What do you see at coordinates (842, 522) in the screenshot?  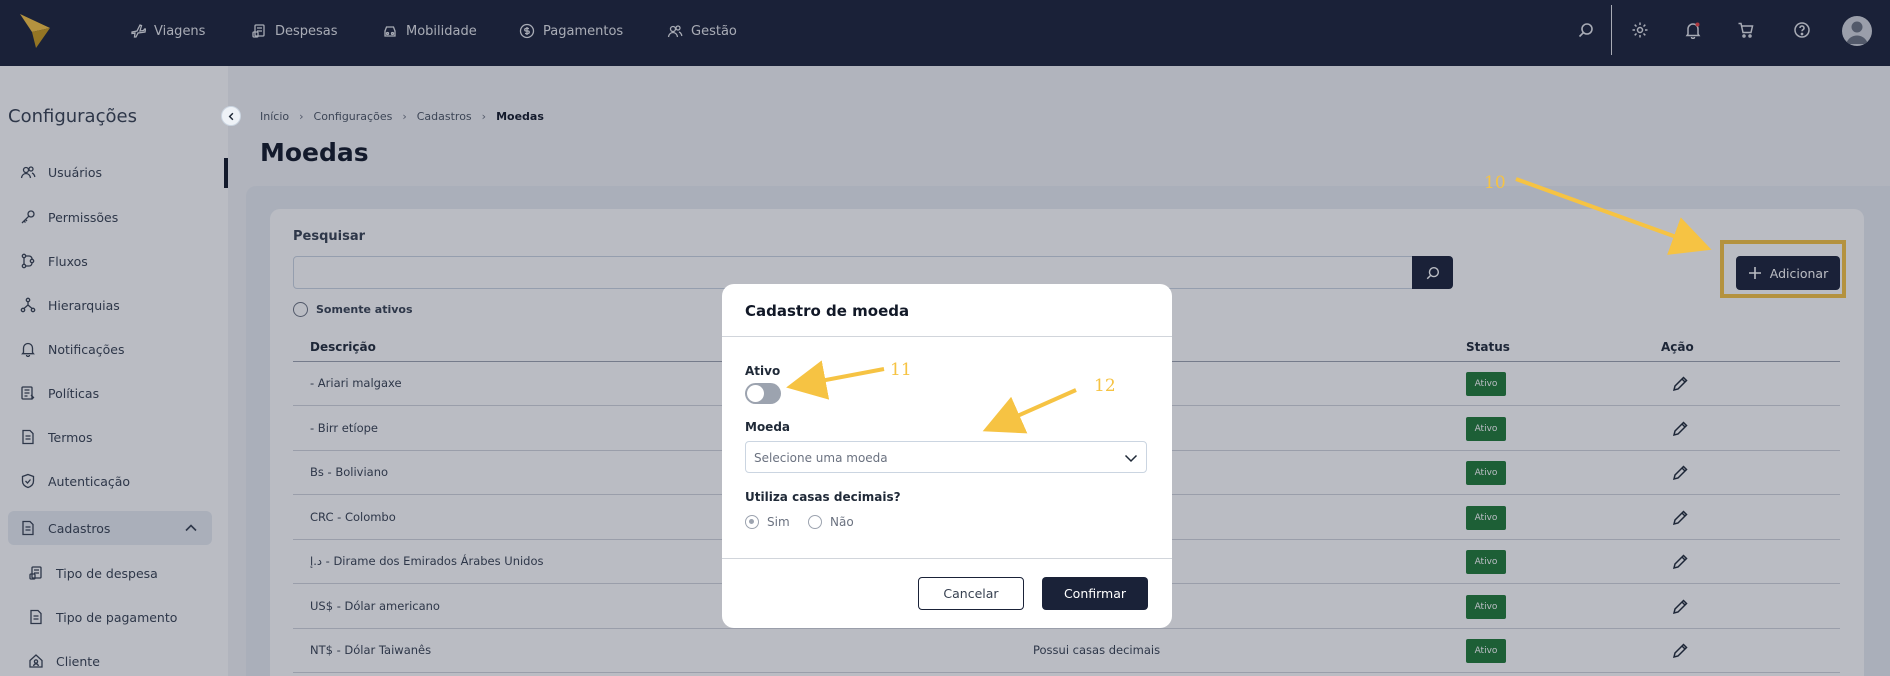 I see `option-label: Não` at bounding box center [842, 522].